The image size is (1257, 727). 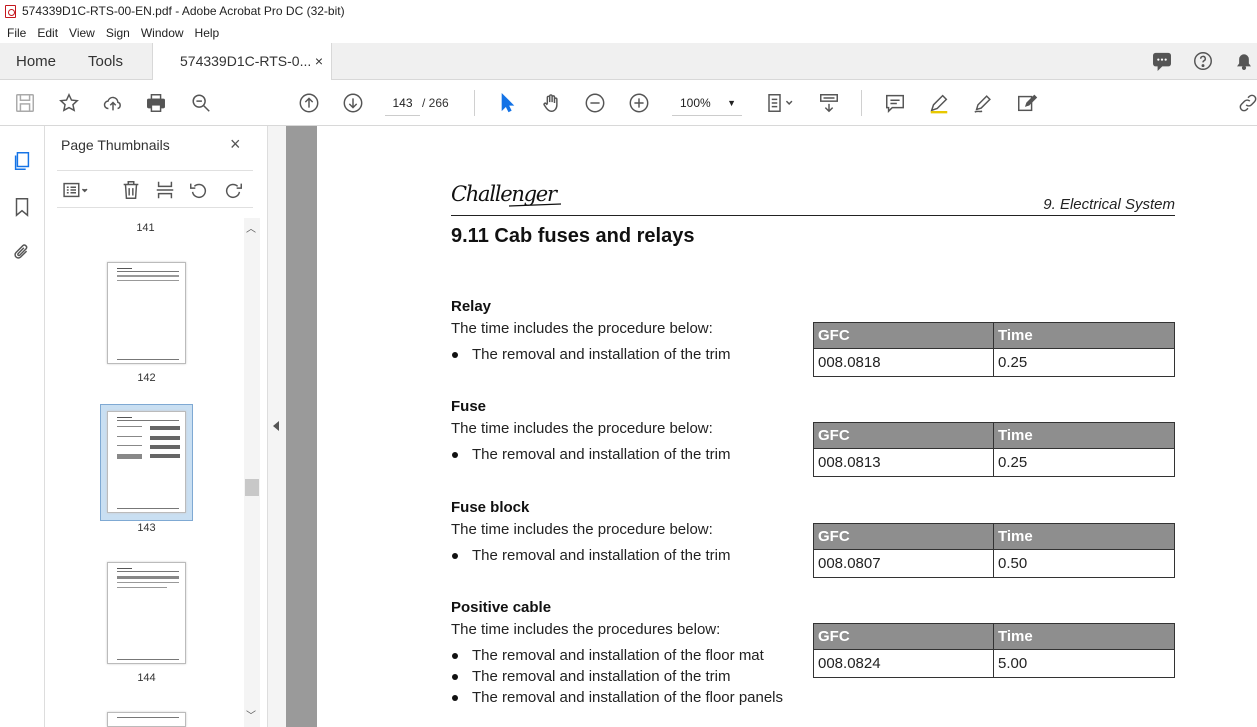 What do you see at coordinates (156, 103) in the screenshot?
I see `print-icon` at bounding box center [156, 103].